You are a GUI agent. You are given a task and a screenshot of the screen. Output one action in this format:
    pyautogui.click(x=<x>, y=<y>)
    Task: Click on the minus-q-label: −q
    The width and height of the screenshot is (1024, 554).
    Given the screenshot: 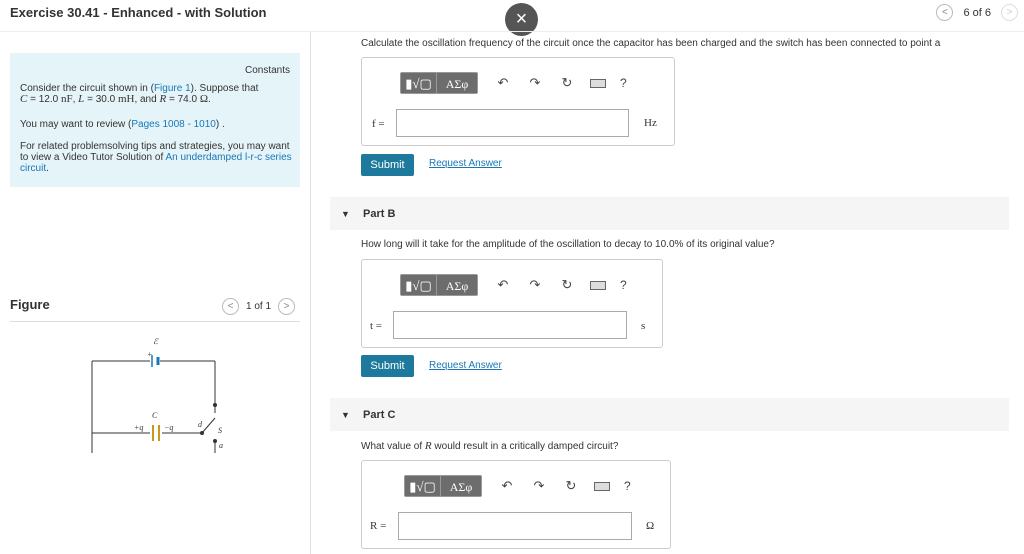 What is the action you would take?
    pyautogui.click(x=168, y=427)
    